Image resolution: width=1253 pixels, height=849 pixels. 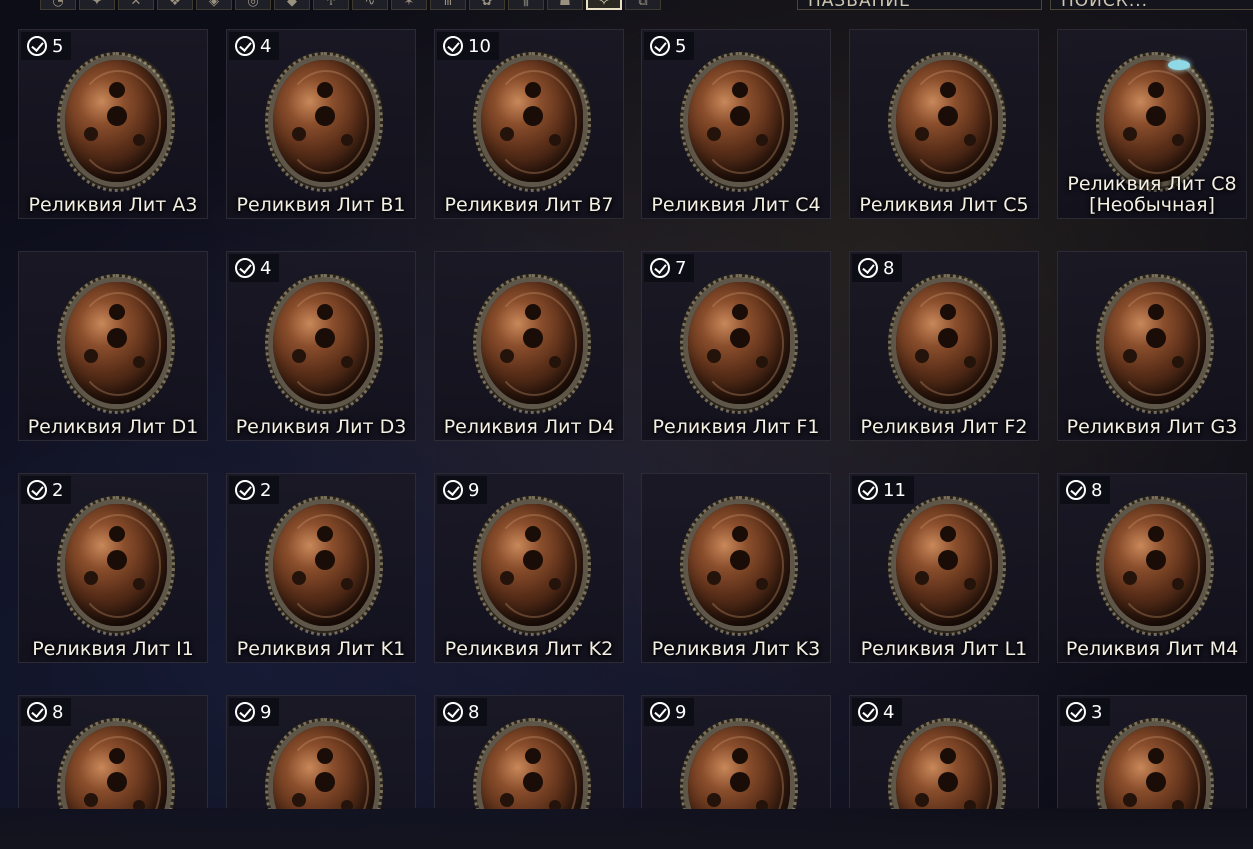 What do you see at coordinates (944, 346) in the screenshot?
I see `relic-tile: 8 Реликвия Лит F2` at bounding box center [944, 346].